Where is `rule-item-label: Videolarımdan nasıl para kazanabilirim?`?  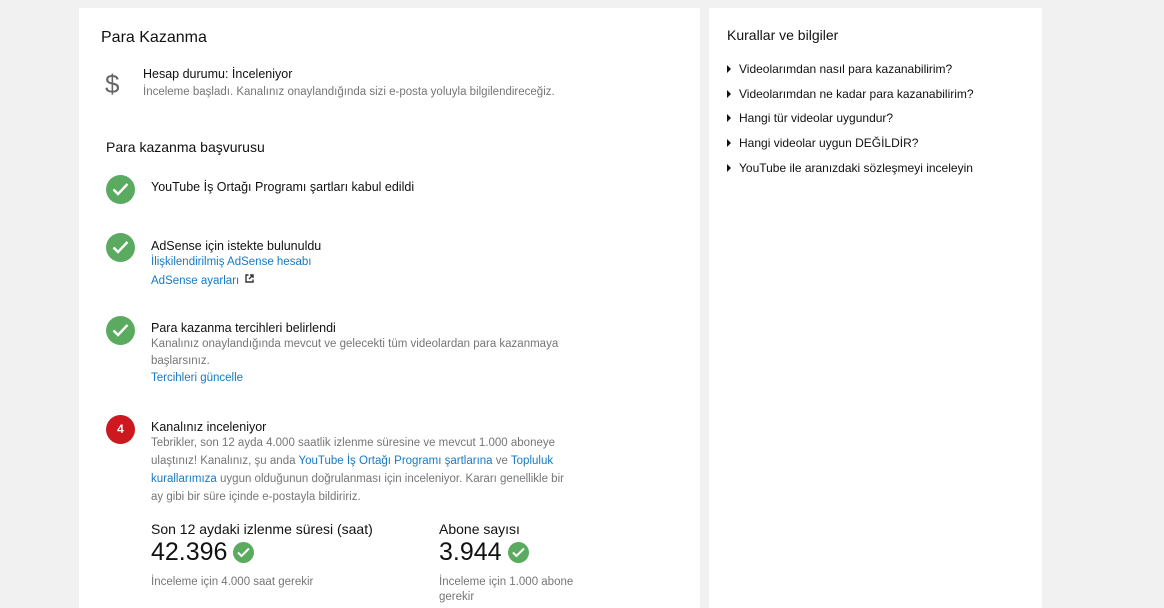
rule-item-label: Videolarımdan nasıl para kazanabilirim? is located at coordinates (846, 69).